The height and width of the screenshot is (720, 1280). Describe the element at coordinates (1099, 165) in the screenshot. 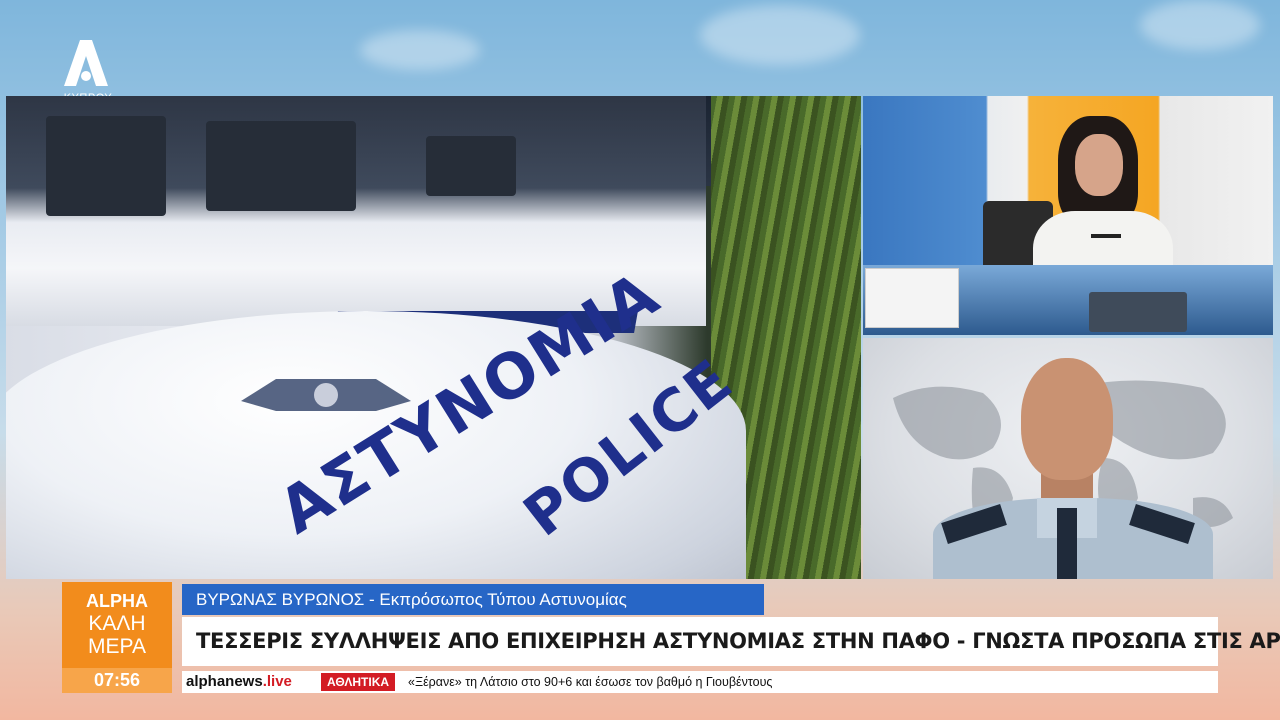

I see `presenter-face` at that location.